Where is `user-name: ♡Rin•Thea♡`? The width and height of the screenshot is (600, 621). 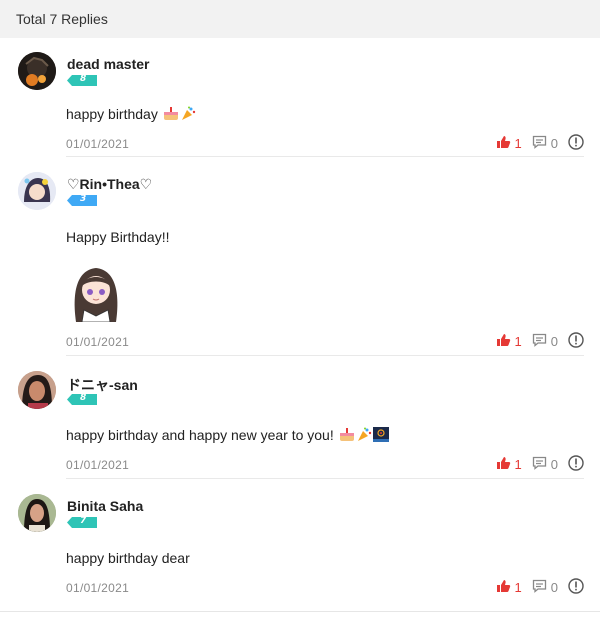
user-name: ♡Rin•Thea♡ is located at coordinates (109, 184).